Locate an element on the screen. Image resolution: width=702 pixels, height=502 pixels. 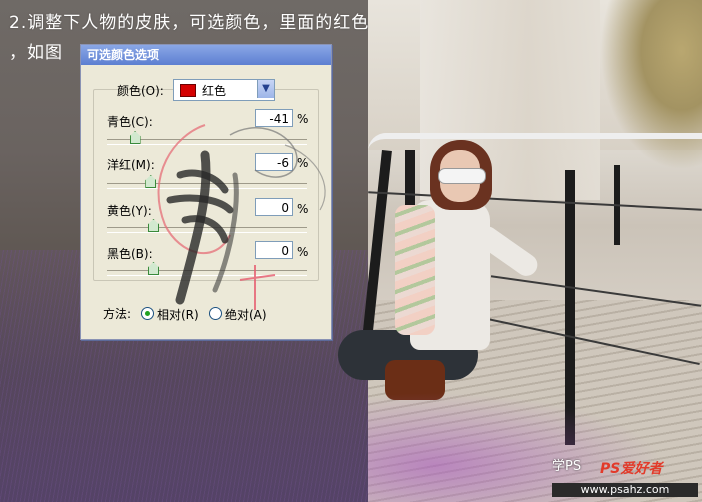
absolute-label: 绝对(A) is located at coordinates (246, 314).